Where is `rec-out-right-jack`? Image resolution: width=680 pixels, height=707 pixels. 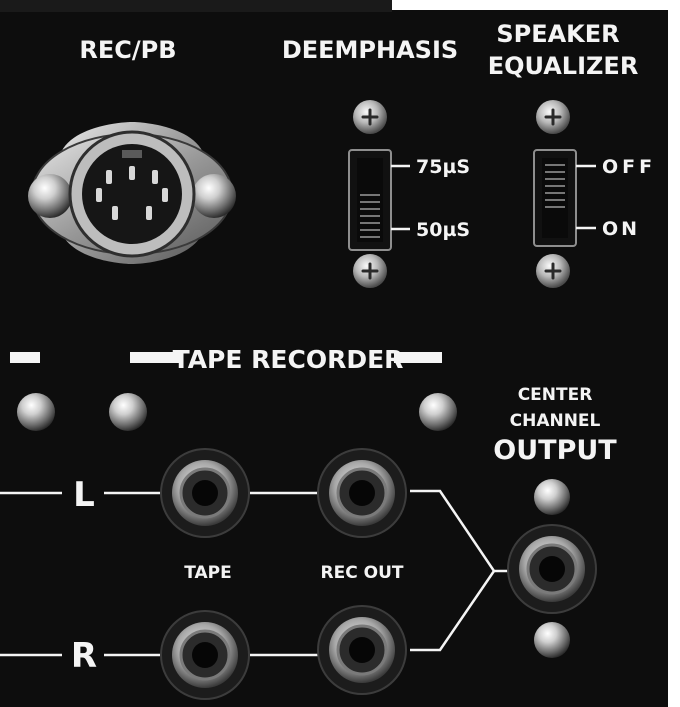
rec-out-right-jack is located at coordinates (362, 650).